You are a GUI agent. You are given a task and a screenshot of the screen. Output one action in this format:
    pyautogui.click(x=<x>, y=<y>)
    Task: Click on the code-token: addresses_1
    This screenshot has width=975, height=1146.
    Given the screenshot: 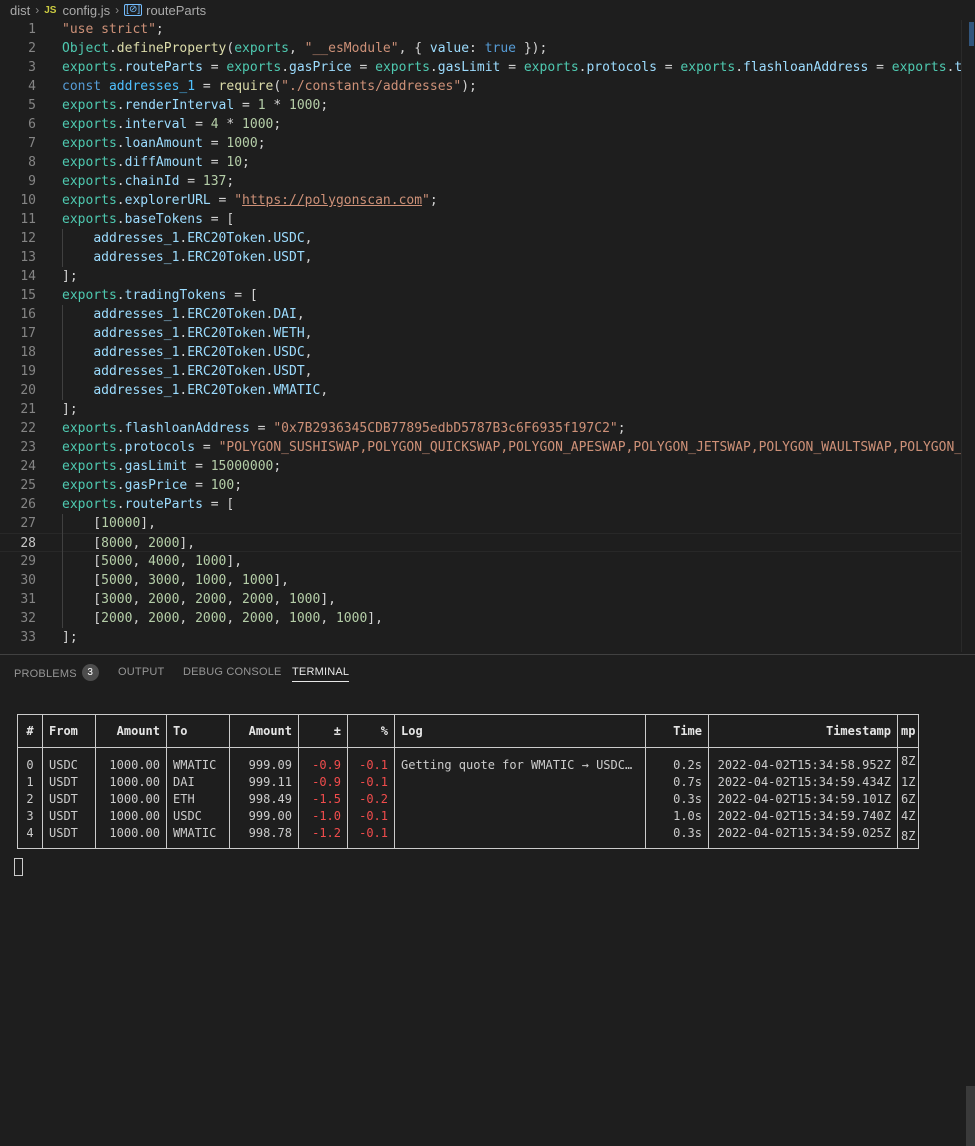 What is the action you would take?
    pyautogui.click(x=136, y=371)
    